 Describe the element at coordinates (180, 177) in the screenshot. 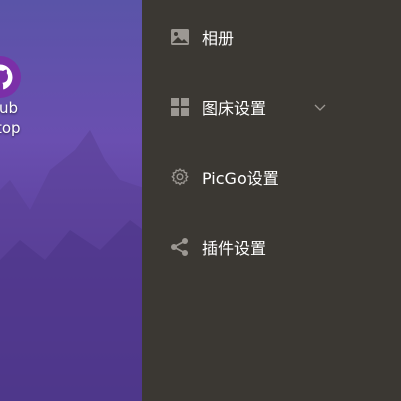

I see `gear-icon` at that location.